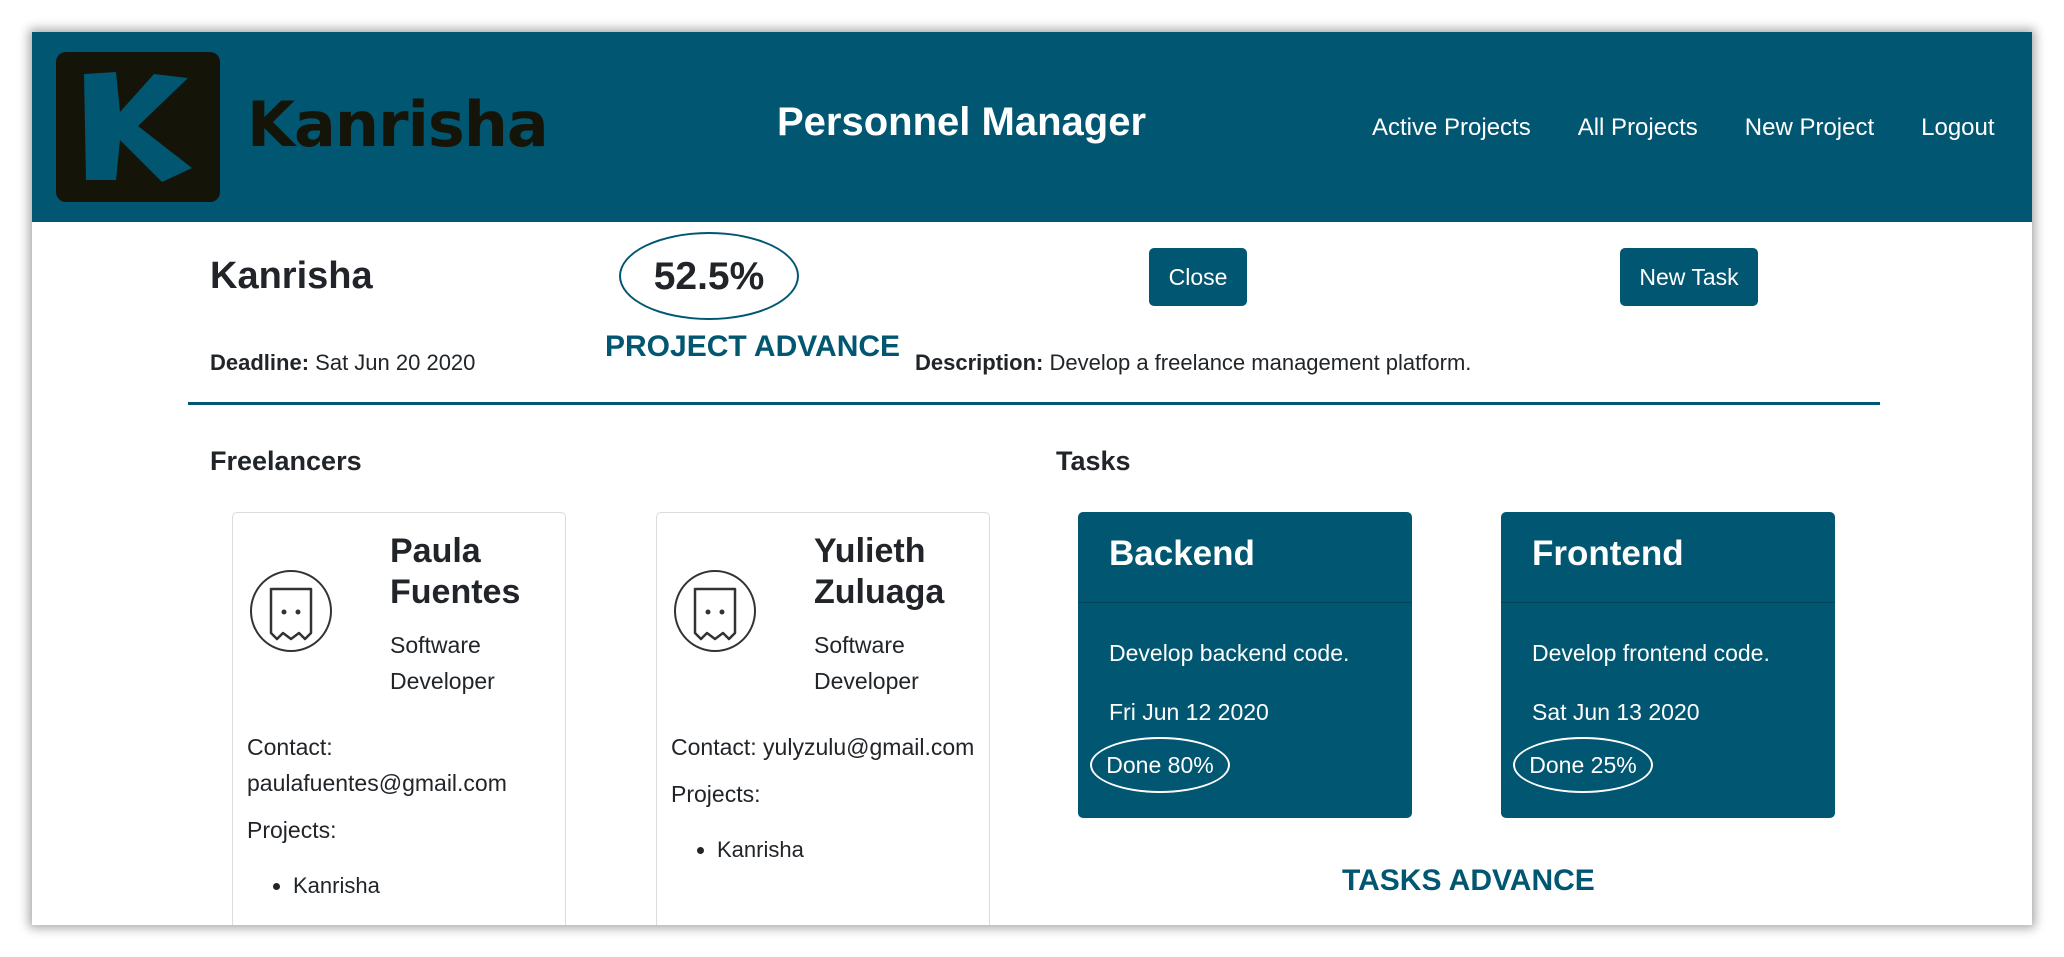  What do you see at coordinates (962, 122) in the screenshot?
I see `app-title: Personnel Manager` at bounding box center [962, 122].